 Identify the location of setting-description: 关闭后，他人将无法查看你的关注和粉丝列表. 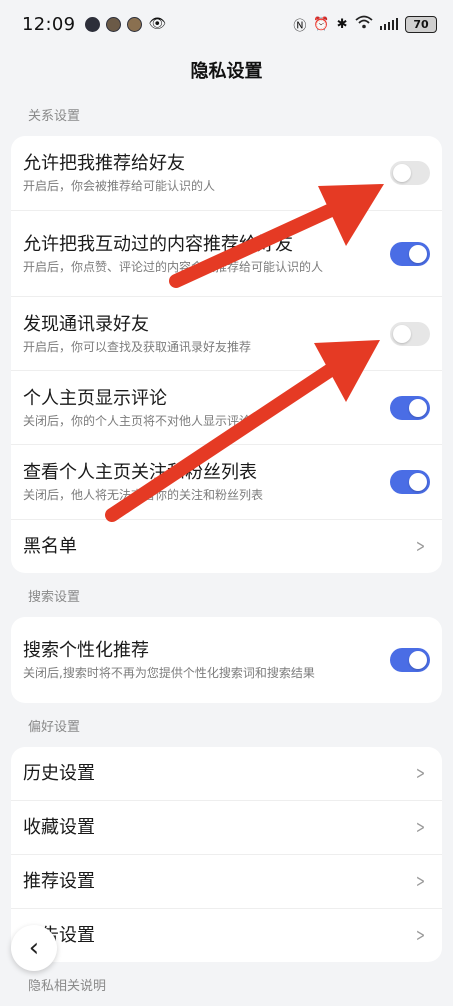
(143, 495).